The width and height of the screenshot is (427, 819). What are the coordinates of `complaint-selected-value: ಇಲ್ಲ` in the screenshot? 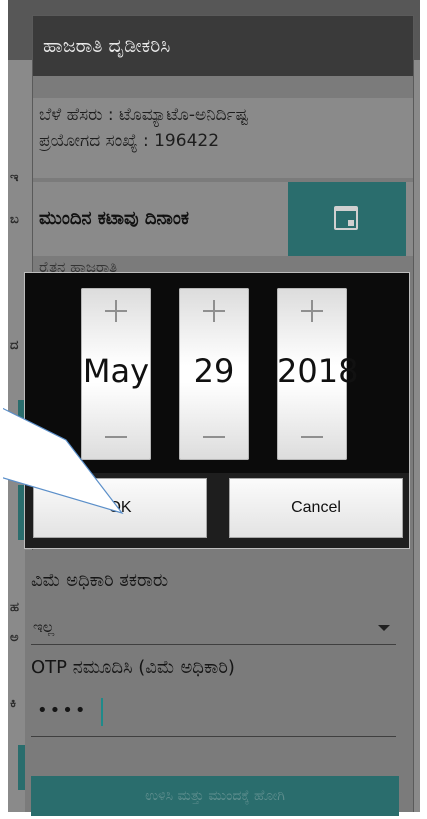 It's located at (44, 627).